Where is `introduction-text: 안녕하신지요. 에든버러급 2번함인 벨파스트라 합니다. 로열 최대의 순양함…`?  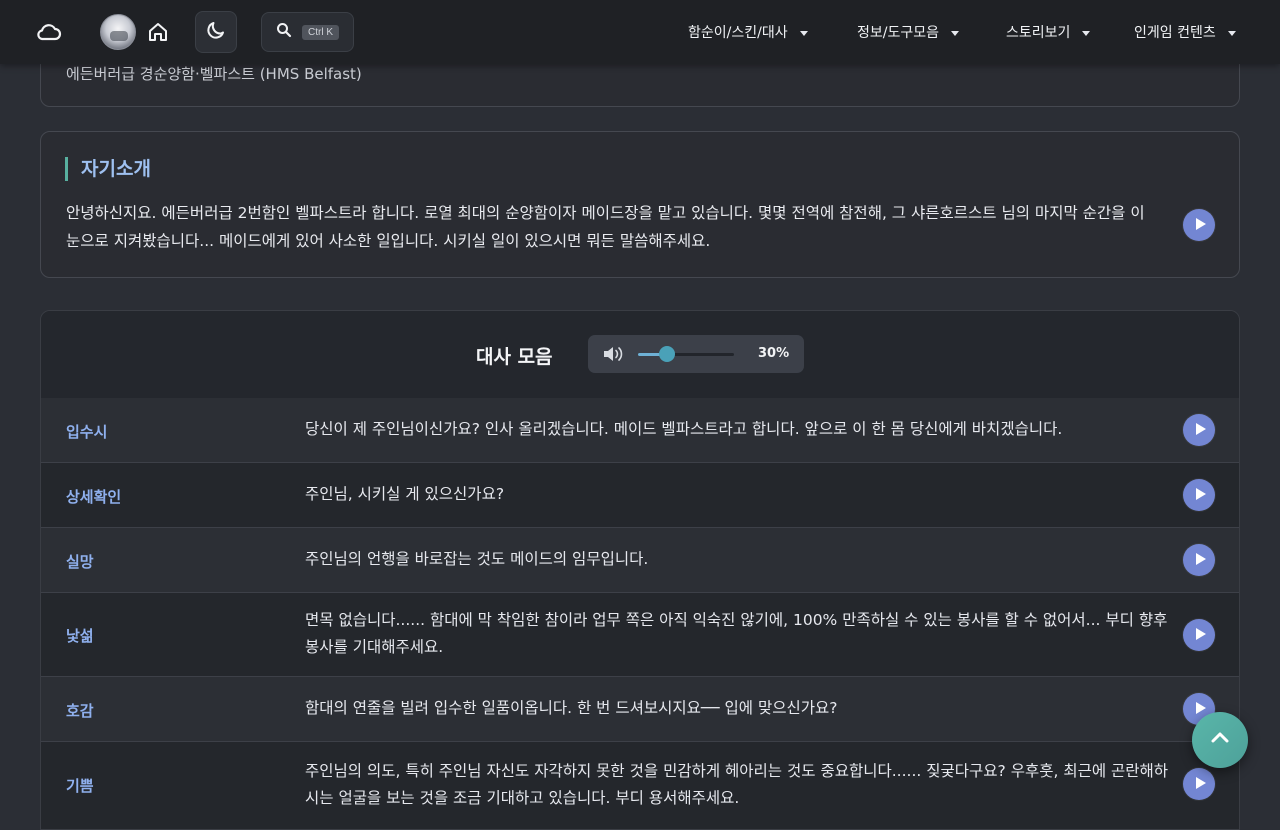 introduction-text: 안녕하신지요. 에든버러급 2번함인 벨파스트라 합니다. 로열 최대의 순양함… is located at coordinates (605, 227).